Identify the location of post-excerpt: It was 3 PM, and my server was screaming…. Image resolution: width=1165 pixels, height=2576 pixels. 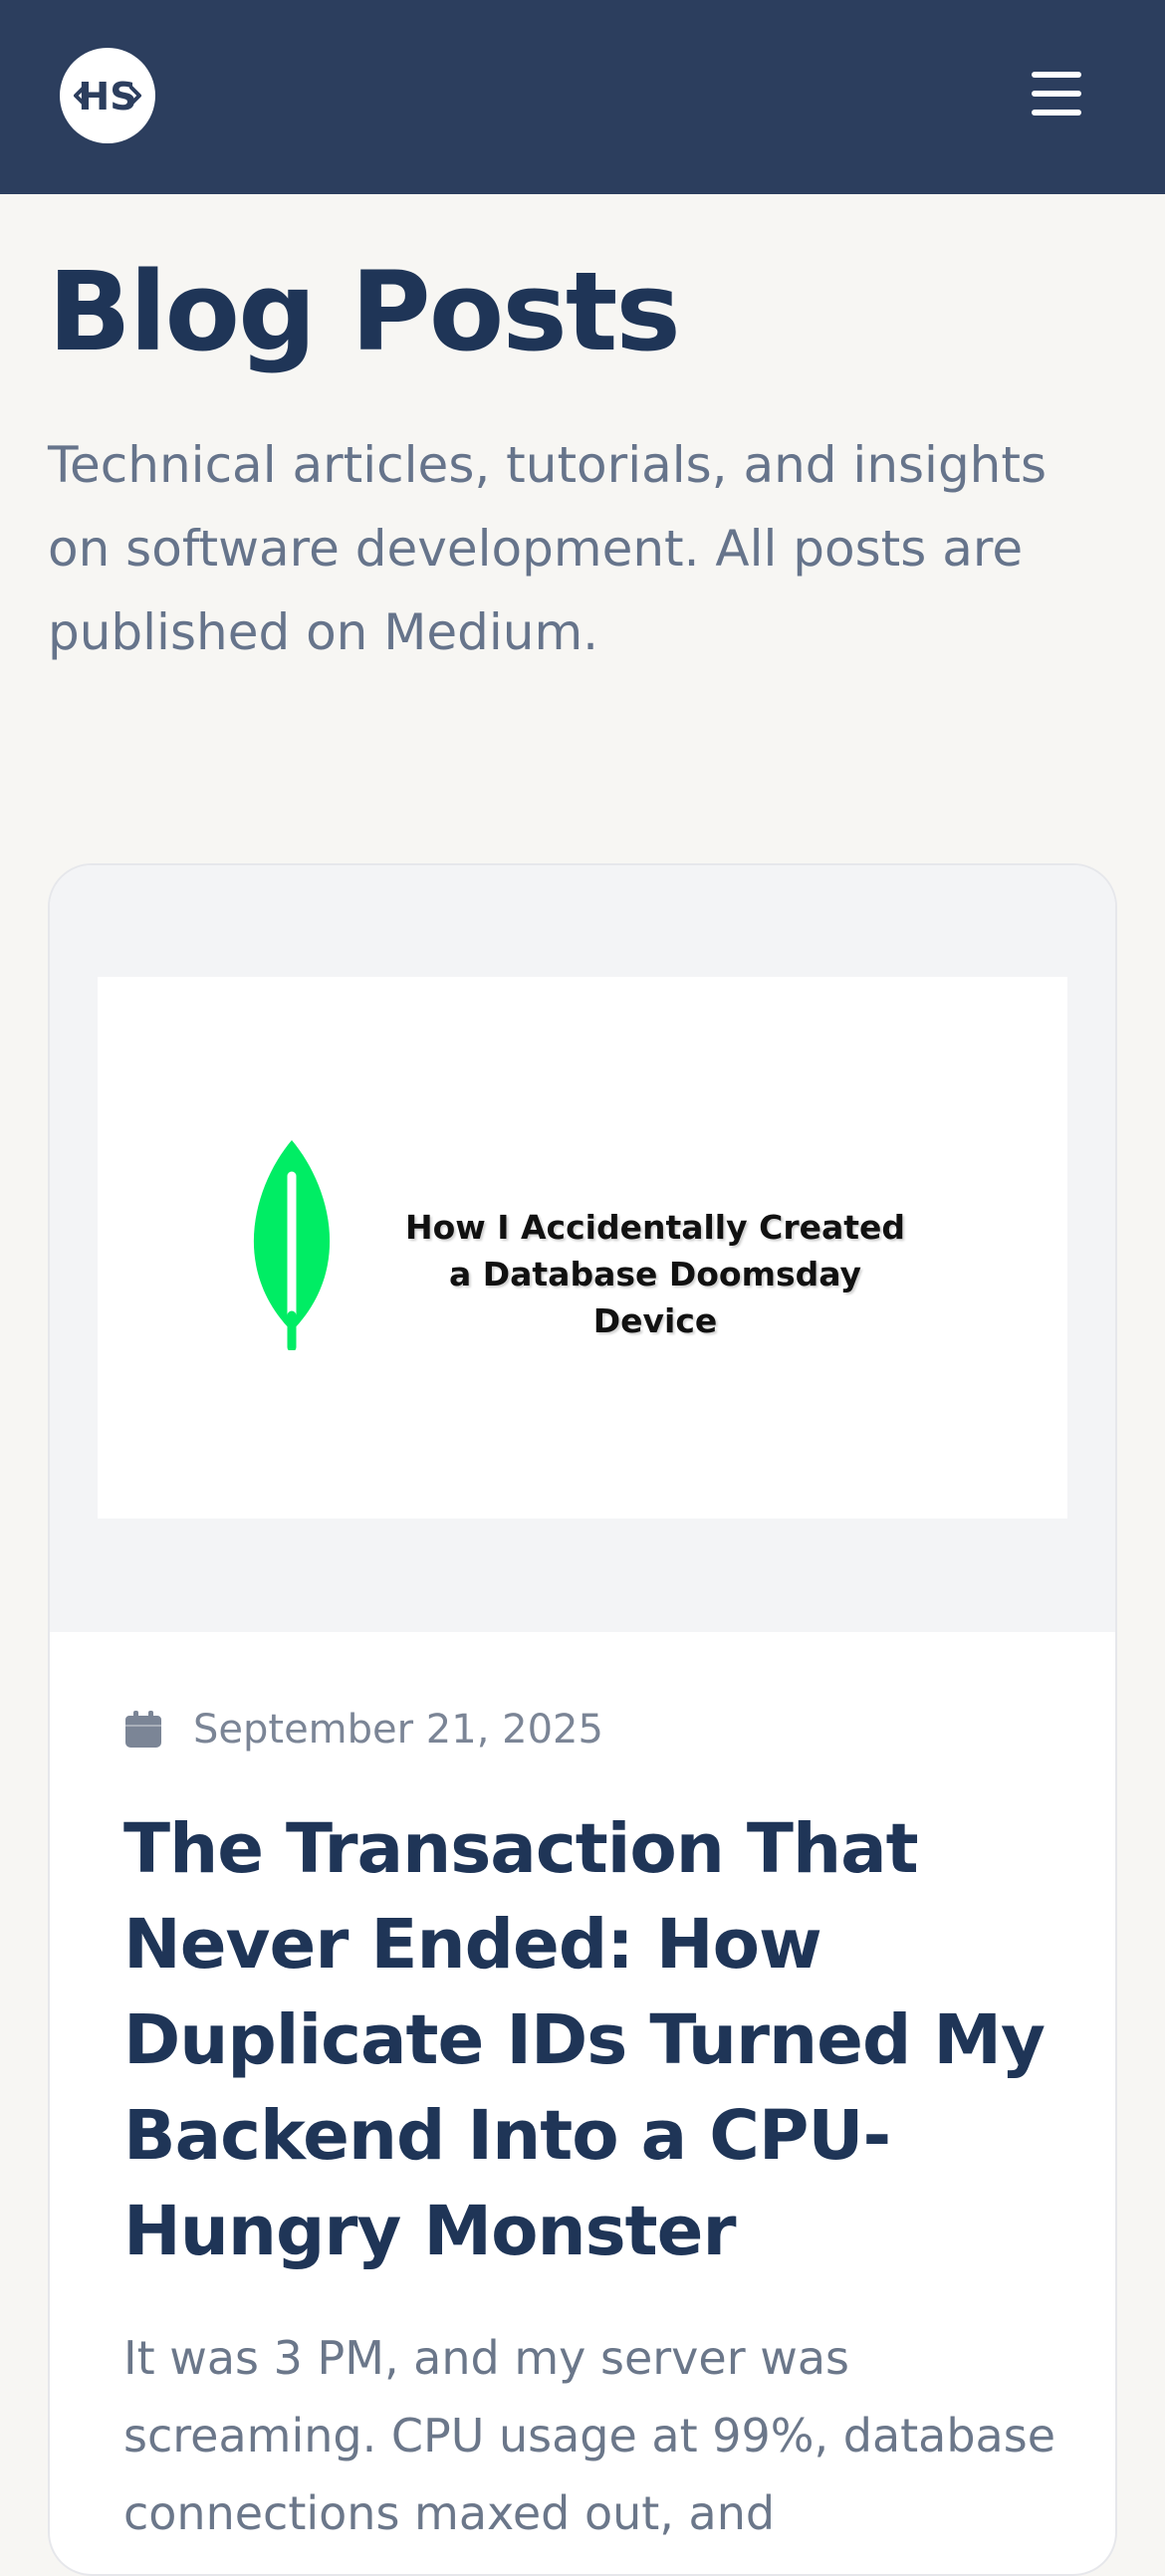
(590, 2435).